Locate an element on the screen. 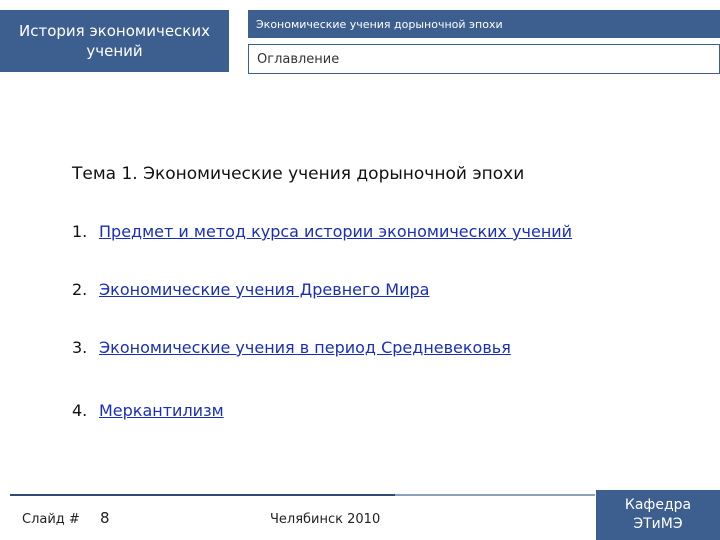 The height and width of the screenshot is (540, 720). toc-item-4: 4. Меркантилизм is located at coordinates (148, 410).